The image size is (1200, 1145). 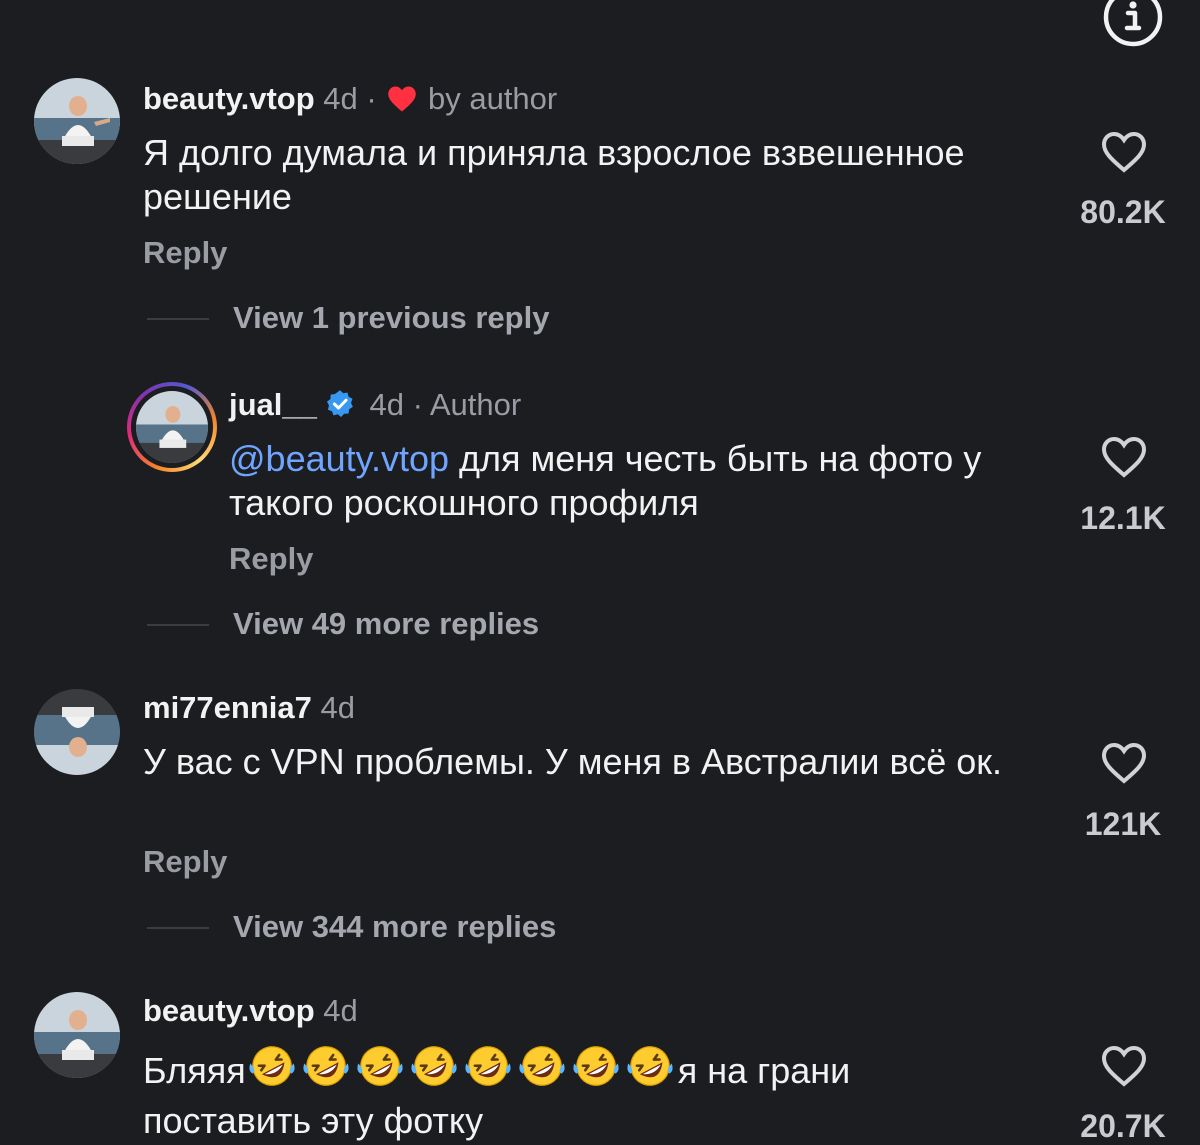 I want to click on view-replies-button: View 1 previous reply, so click(x=391, y=318).